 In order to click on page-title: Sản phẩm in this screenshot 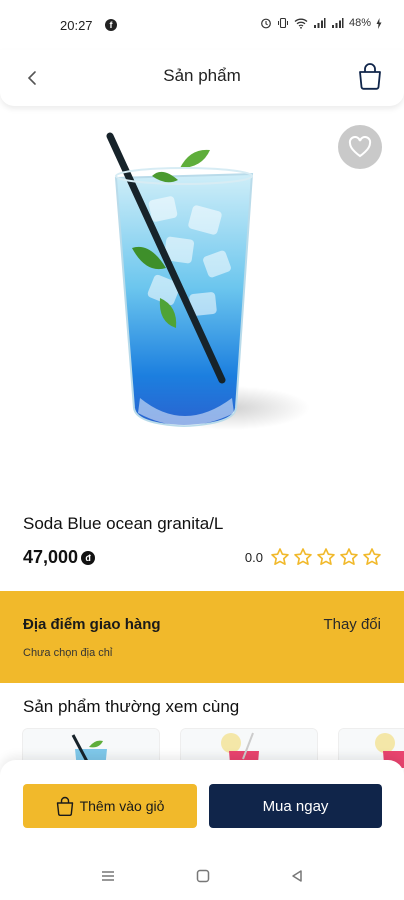, I will do `click(202, 75)`.